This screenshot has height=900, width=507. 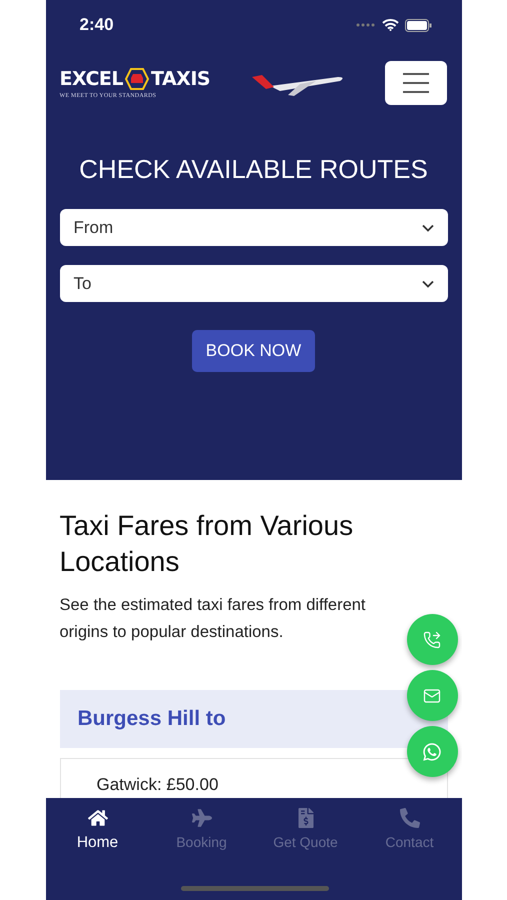 What do you see at coordinates (254, 283) in the screenshot?
I see `location-select: To` at bounding box center [254, 283].